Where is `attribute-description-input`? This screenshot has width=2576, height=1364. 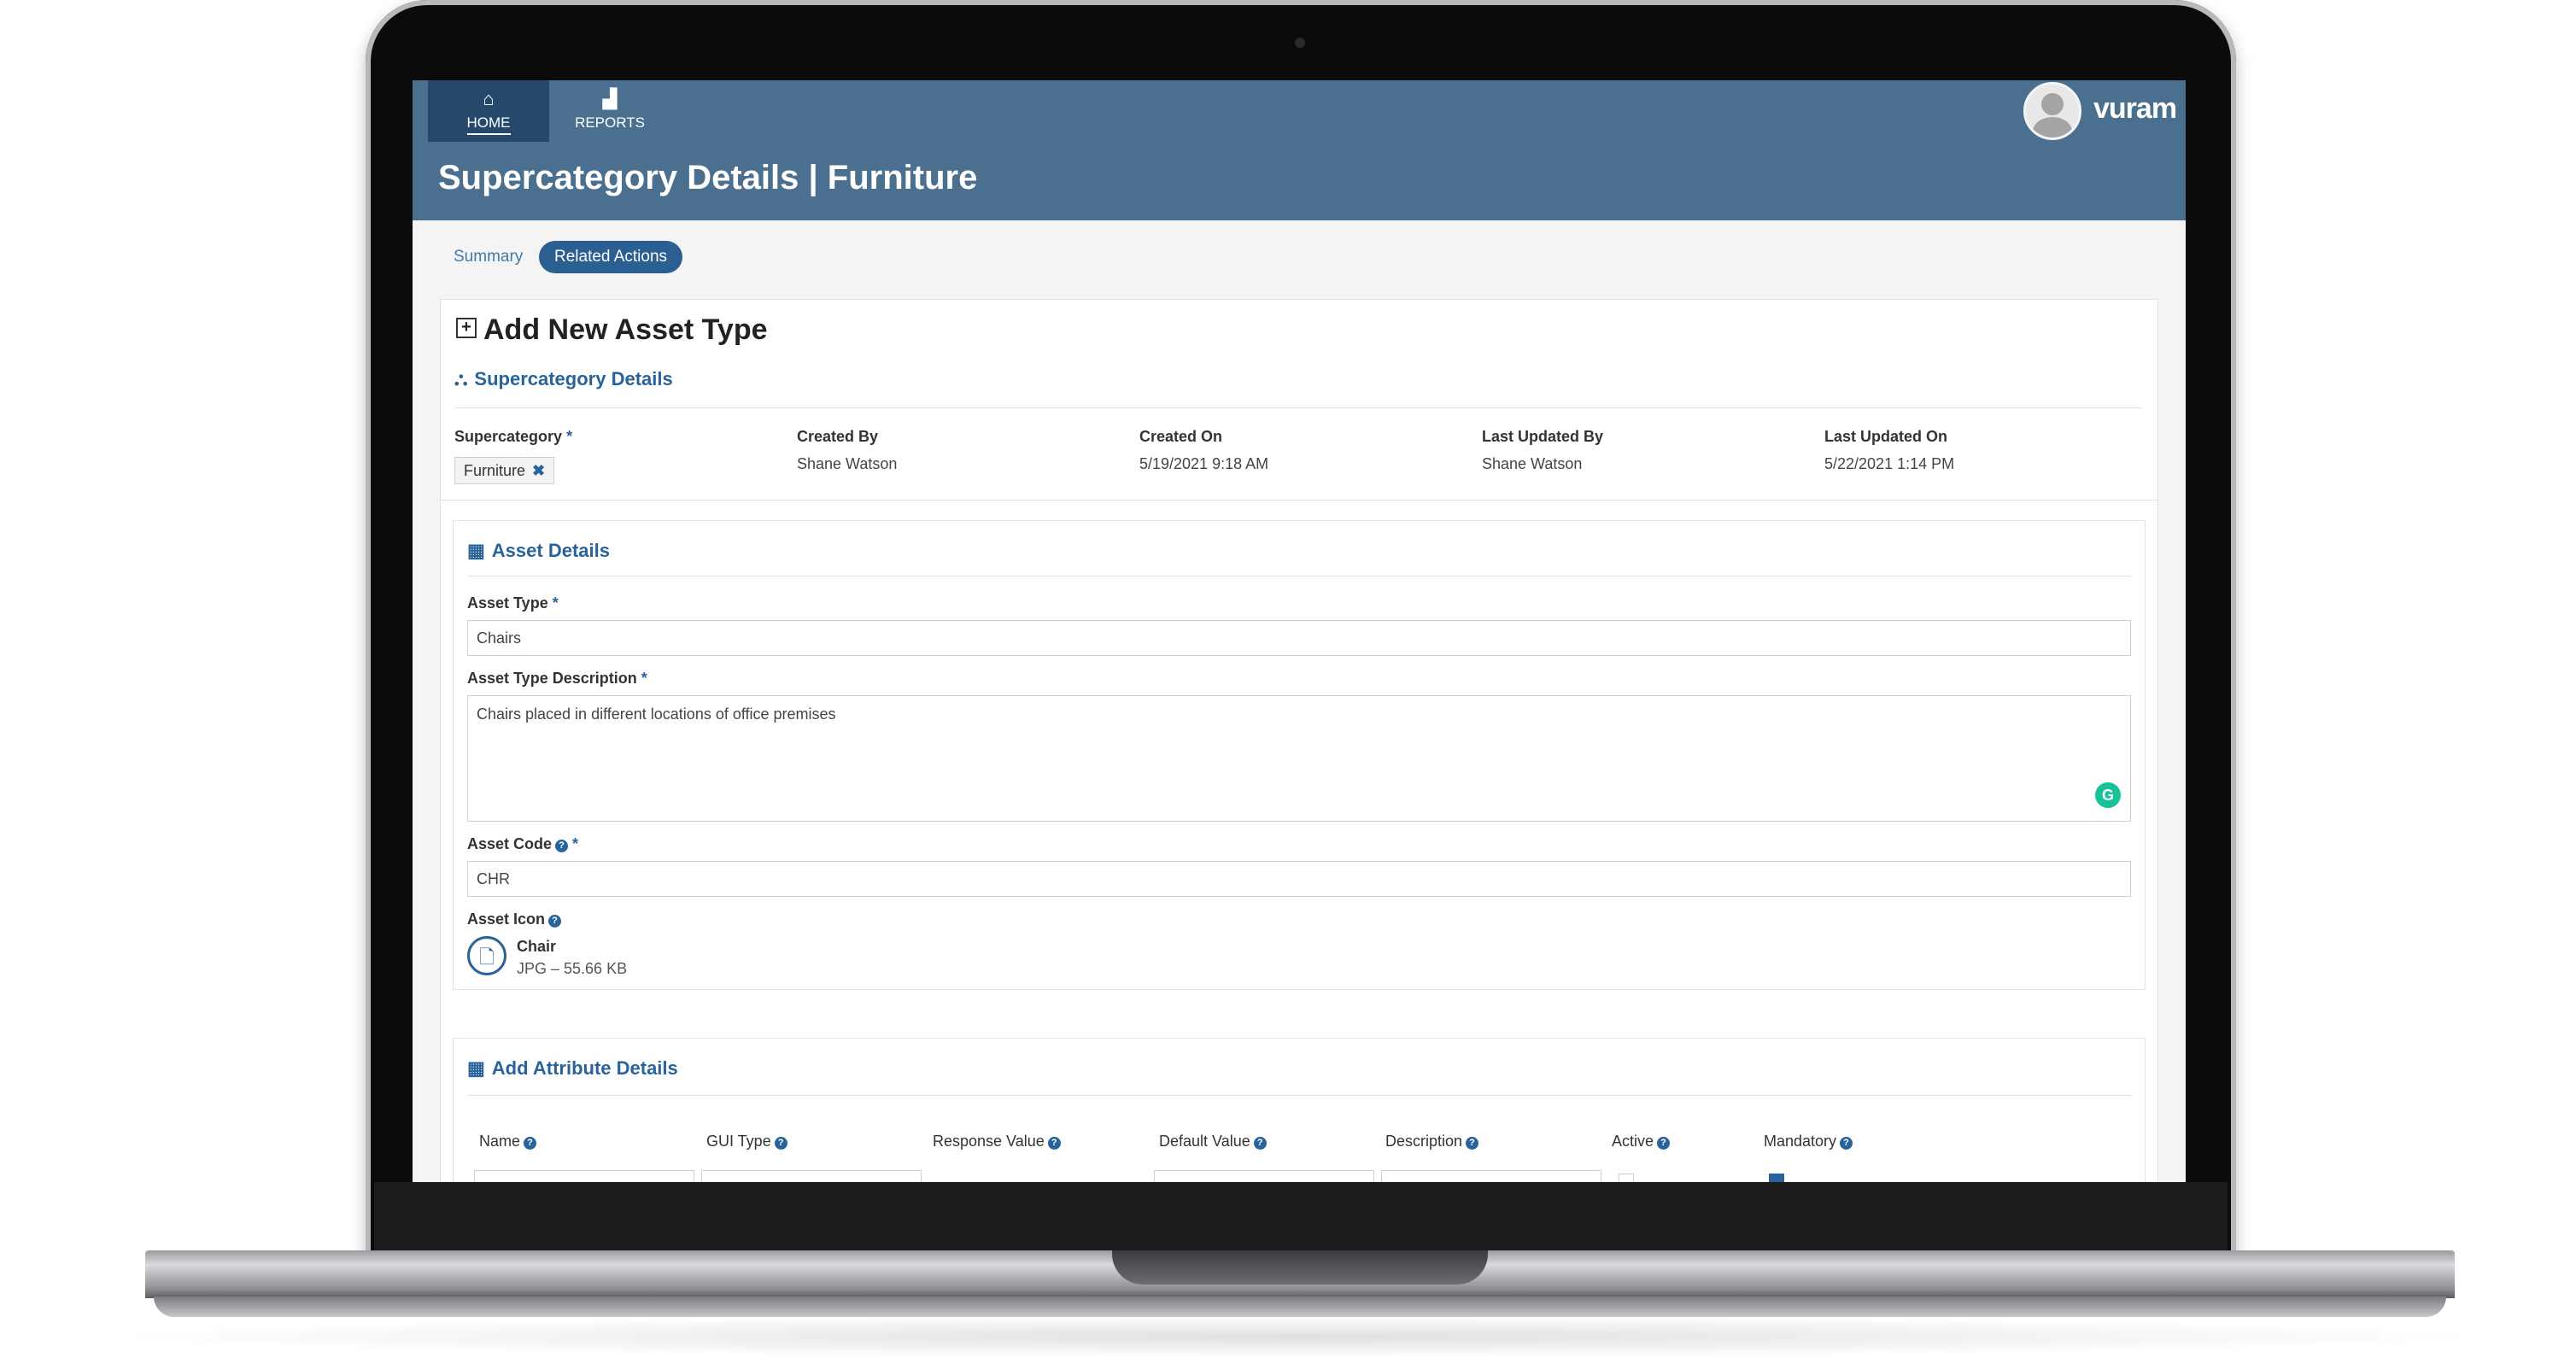 attribute-description-input is located at coordinates (1491, 1176).